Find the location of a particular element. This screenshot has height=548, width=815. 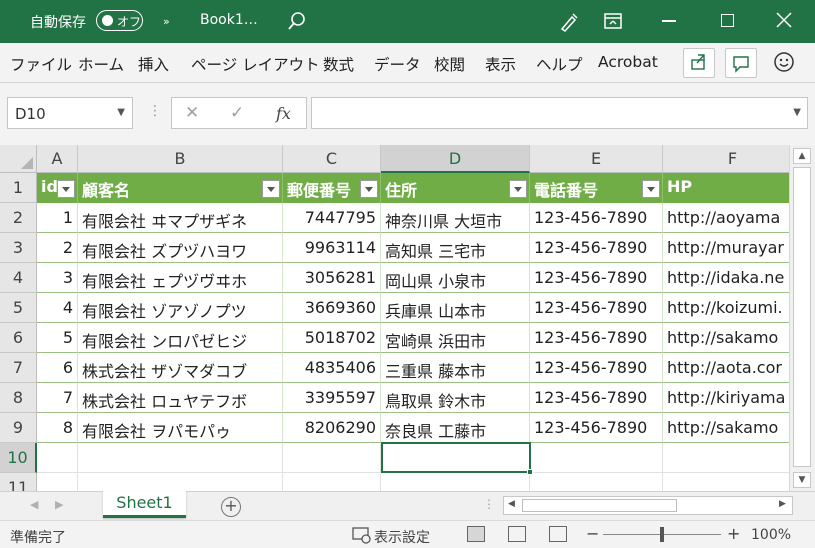

scroll-left-icon: ◀ is located at coordinates (511, 504).